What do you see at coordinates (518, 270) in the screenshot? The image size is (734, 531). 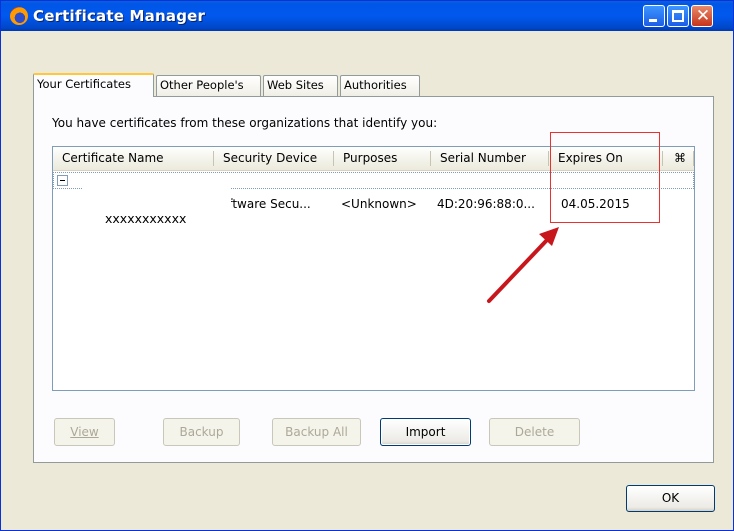 I see `annotation-arrow-shaft` at bounding box center [518, 270].